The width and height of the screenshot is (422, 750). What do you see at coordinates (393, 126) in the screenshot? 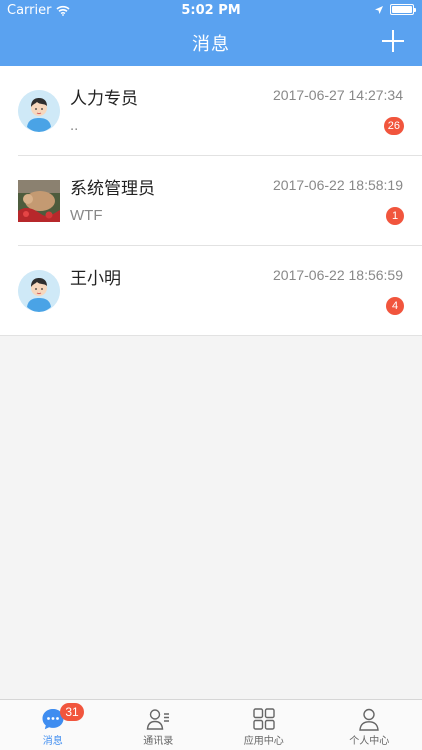
I see `unread-badge: 26` at bounding box center [393, 126].